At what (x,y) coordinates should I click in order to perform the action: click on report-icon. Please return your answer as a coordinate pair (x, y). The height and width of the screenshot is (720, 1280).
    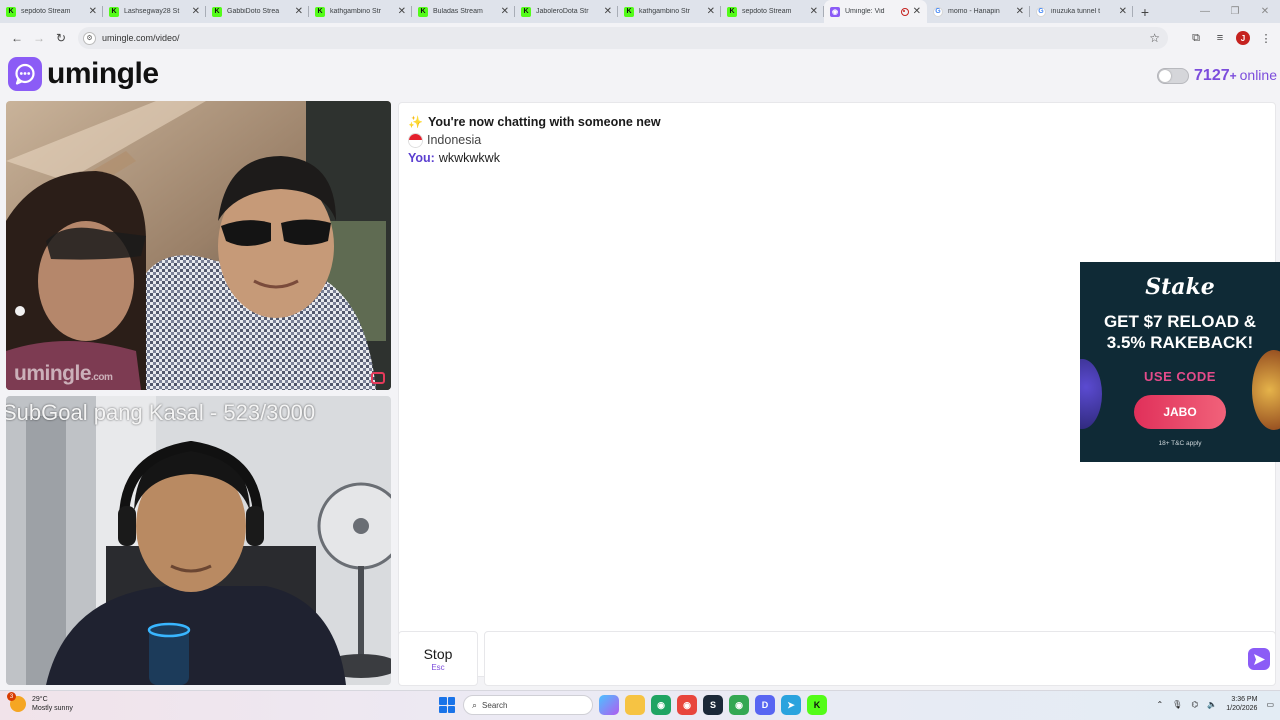
    Looking at the image, I should click on (378, 378).